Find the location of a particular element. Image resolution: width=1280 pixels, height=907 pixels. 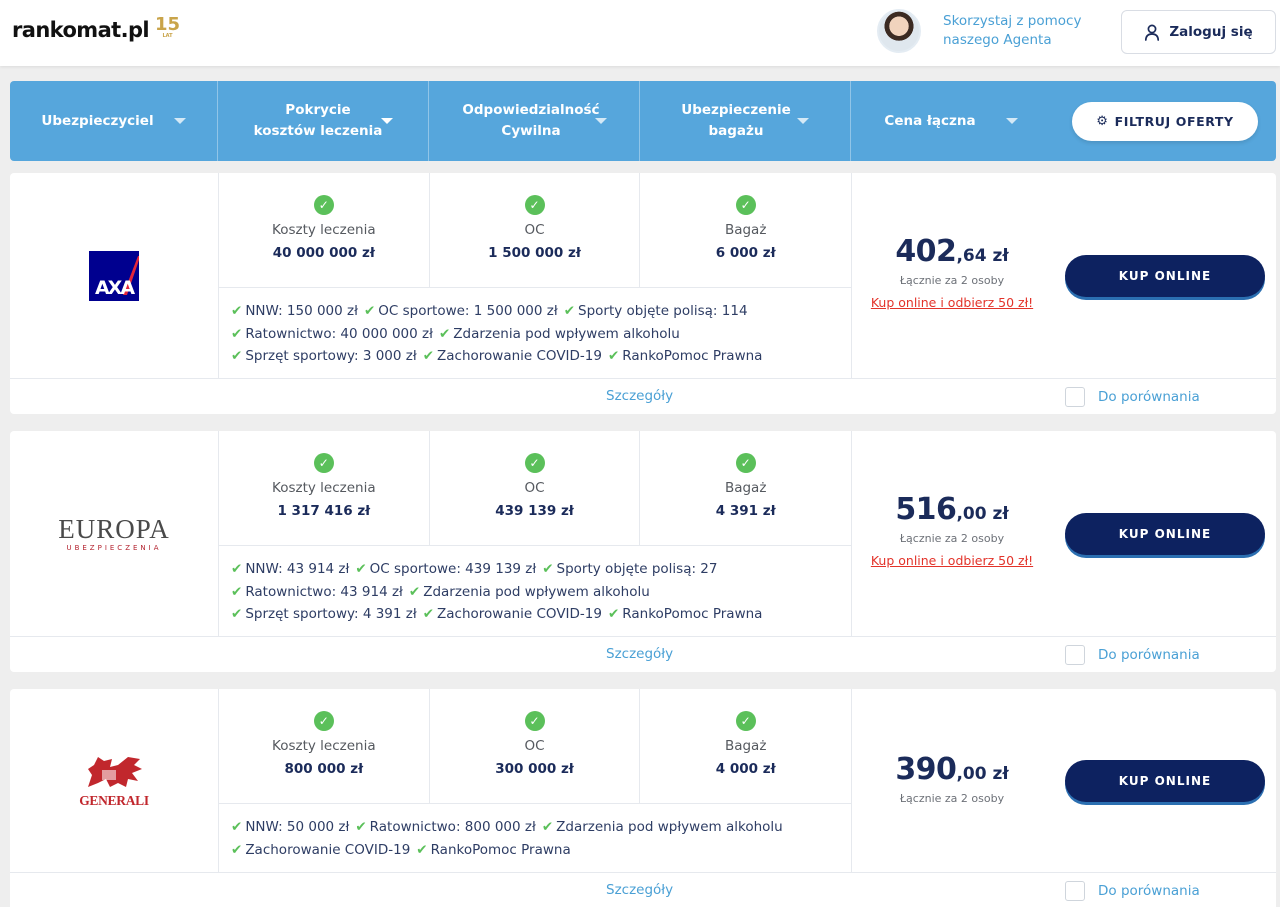

filter-offers-label: FILTRUJ OFERTY is located at coordinates (1174, 121).